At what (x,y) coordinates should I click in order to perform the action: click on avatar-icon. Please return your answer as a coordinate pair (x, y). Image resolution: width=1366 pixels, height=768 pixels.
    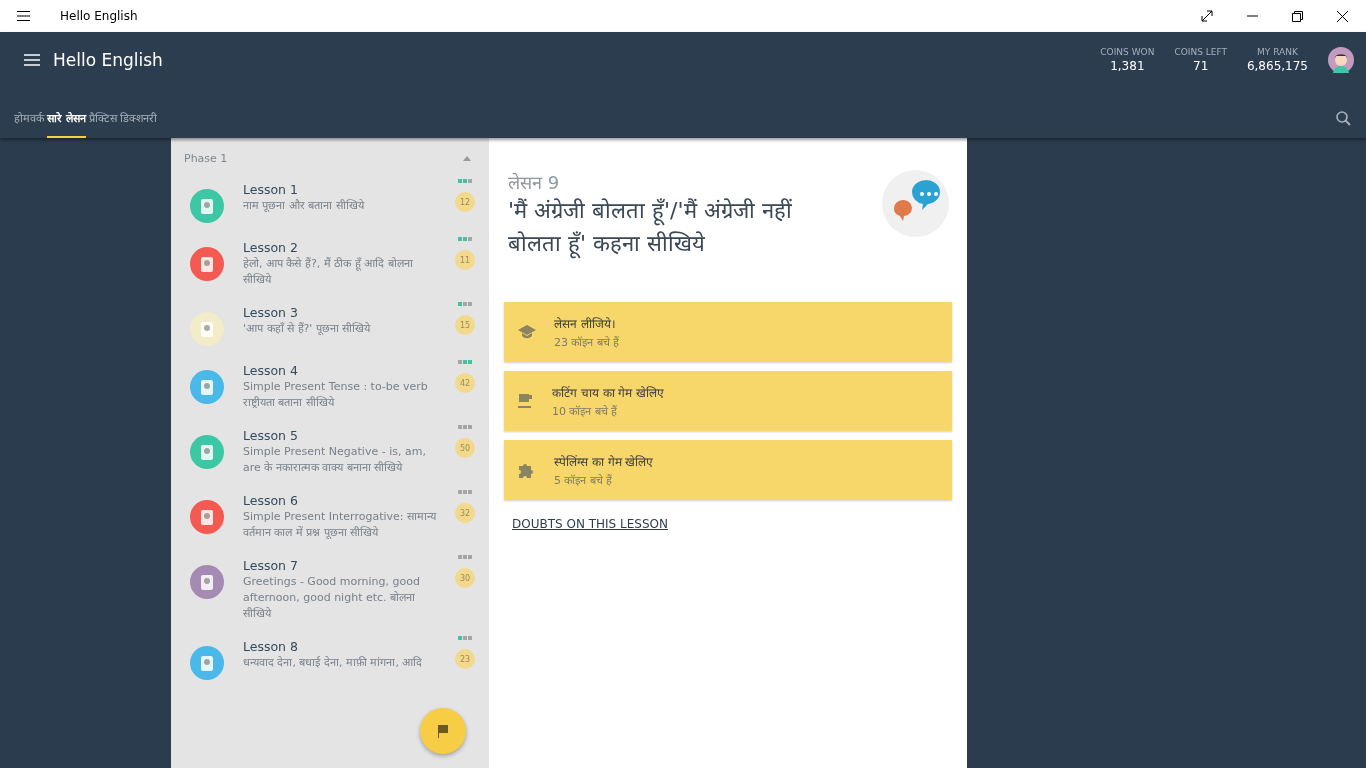
    Looking at the image, I should click on (1341, 60).